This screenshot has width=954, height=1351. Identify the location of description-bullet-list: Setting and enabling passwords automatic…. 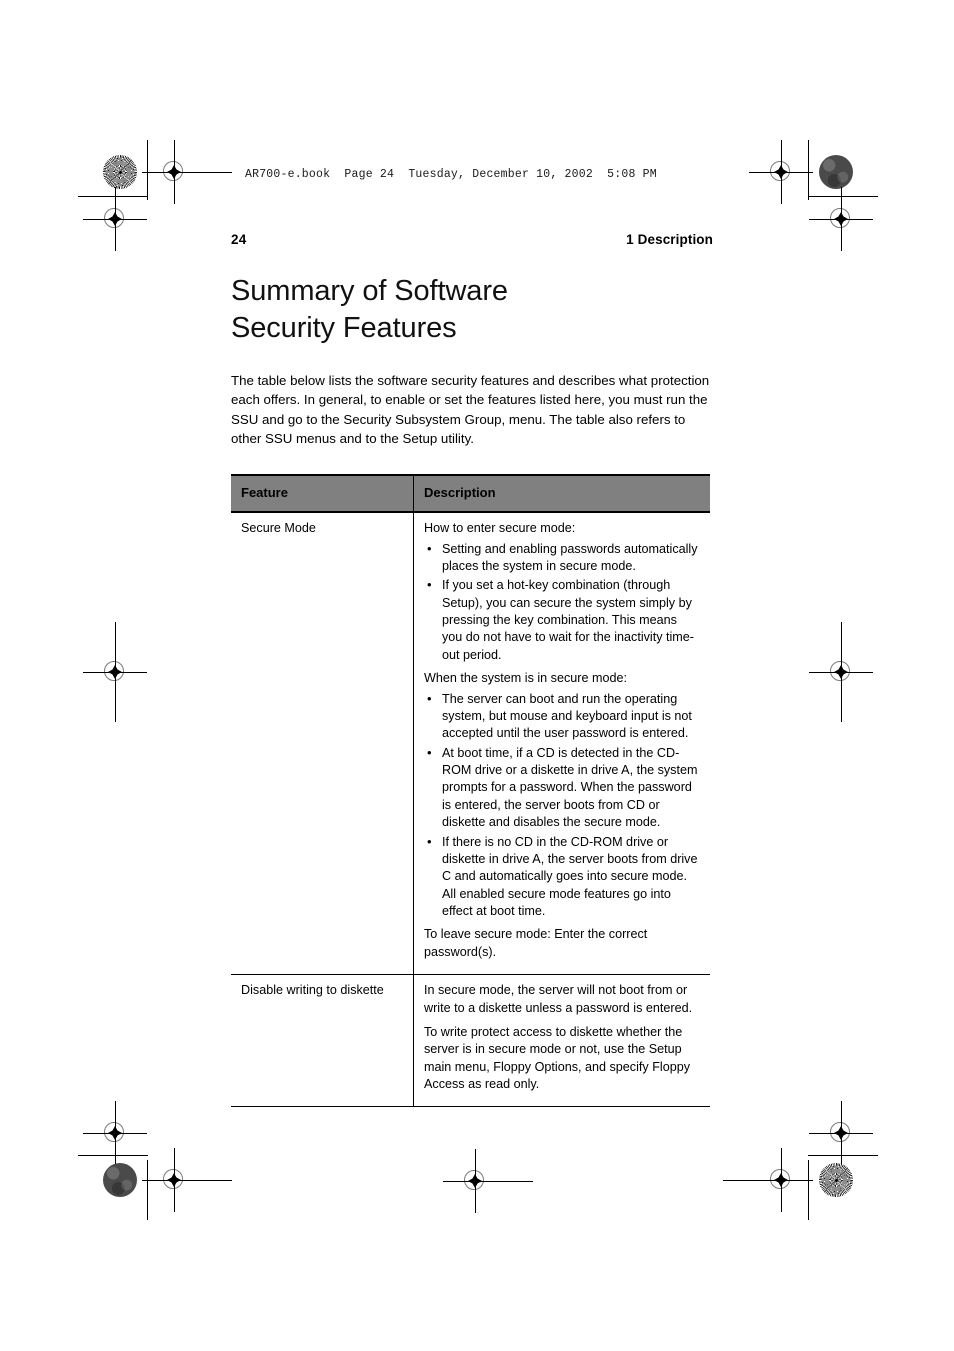
(562, 602).